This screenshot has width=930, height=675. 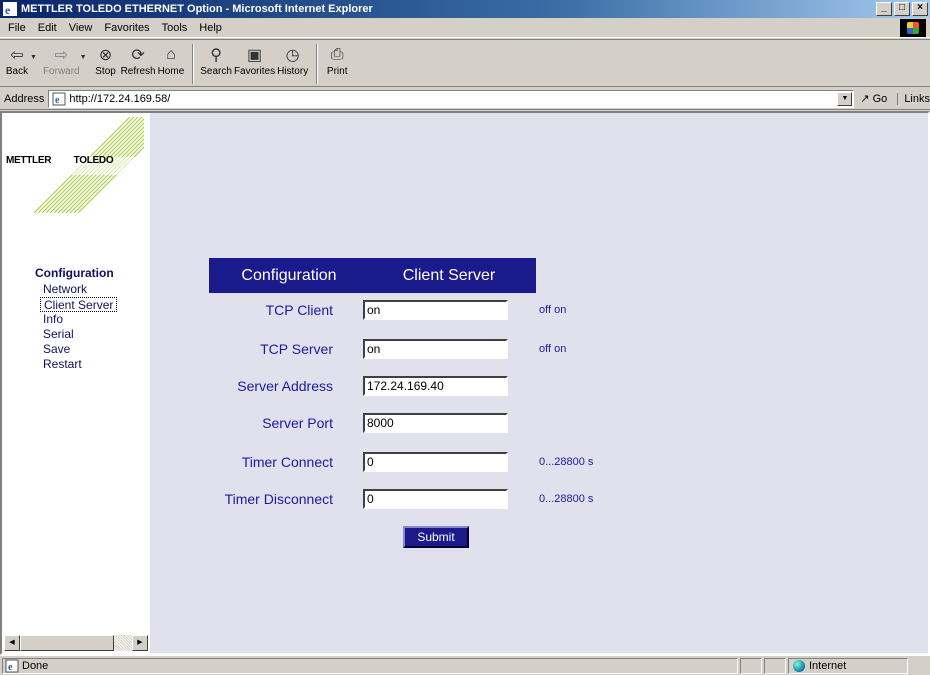 I want to click on tcp-server-hint: off on, so click(x=553, y=349).